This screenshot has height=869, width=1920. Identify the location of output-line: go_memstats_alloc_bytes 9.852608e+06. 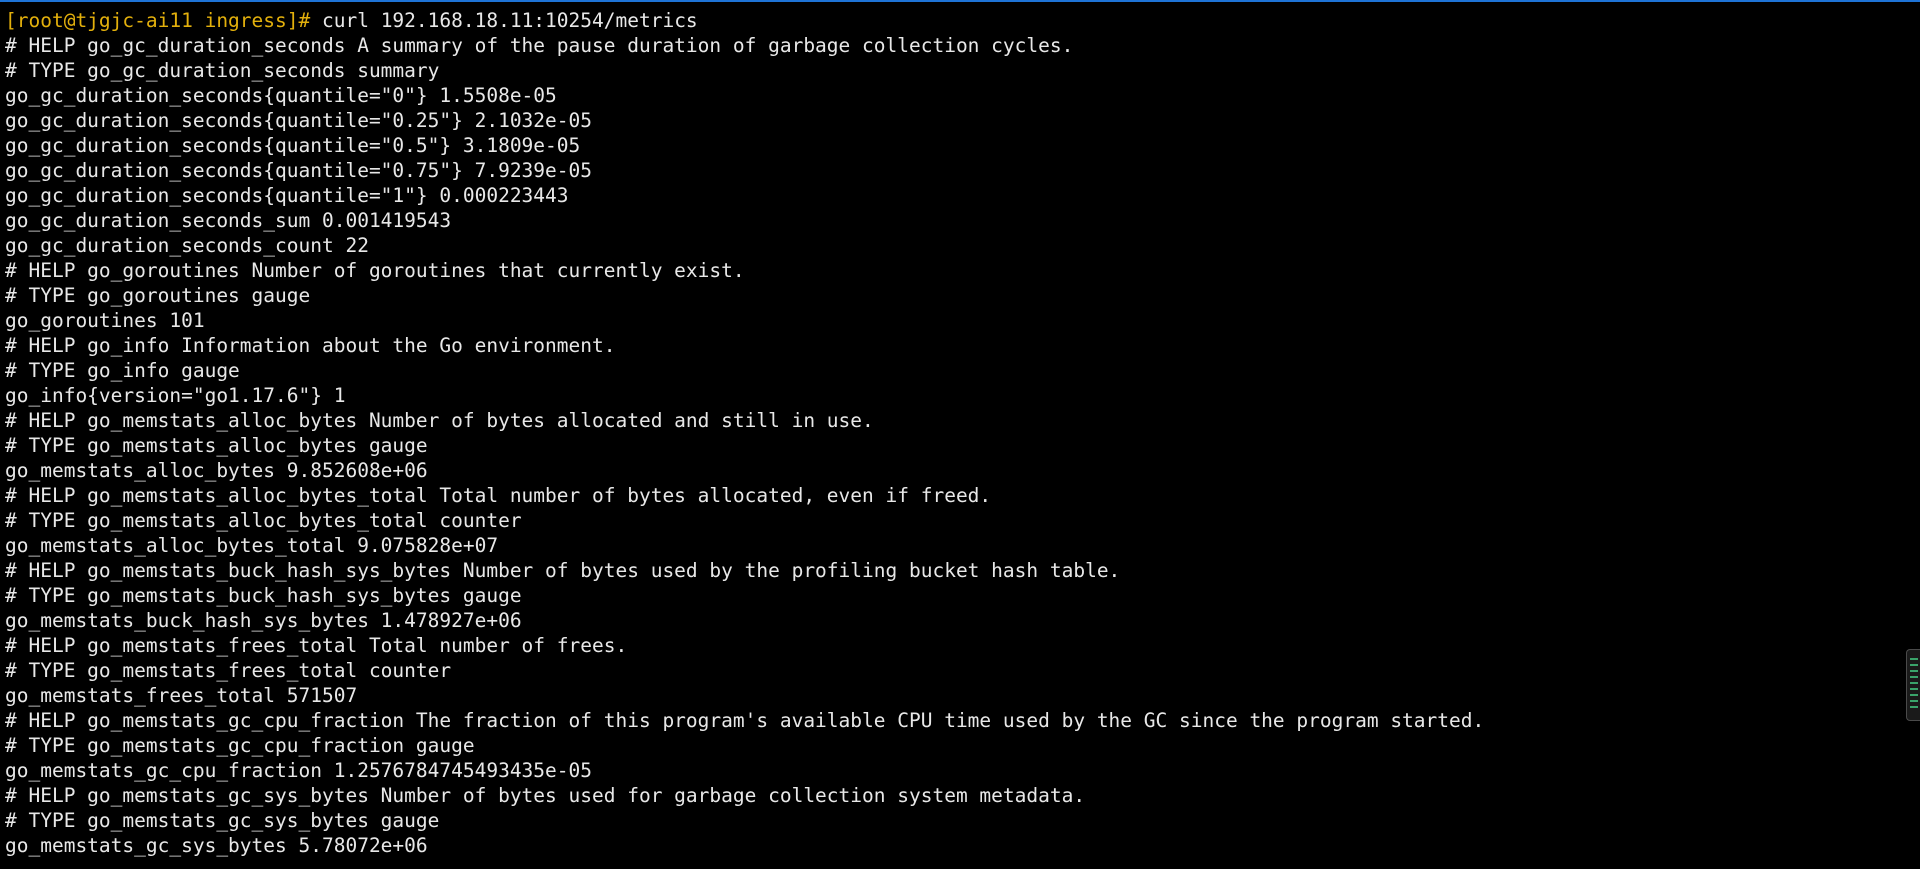
(216, 470).